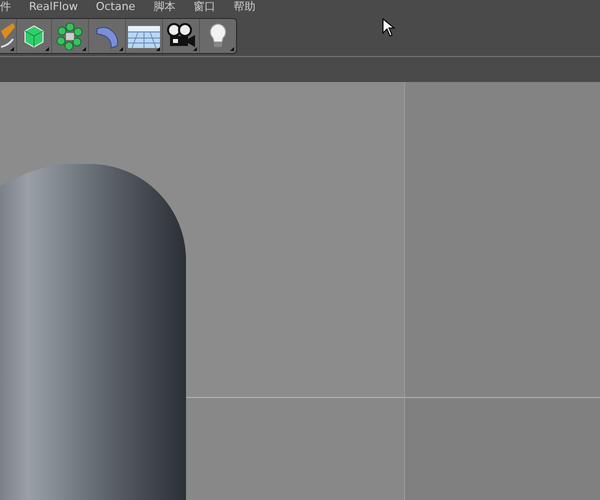 This screenshot has height=500, width=600. Describe the element at coordinates (244, 7) in the screenshot. I see `menu-item: 帮助` at that location.